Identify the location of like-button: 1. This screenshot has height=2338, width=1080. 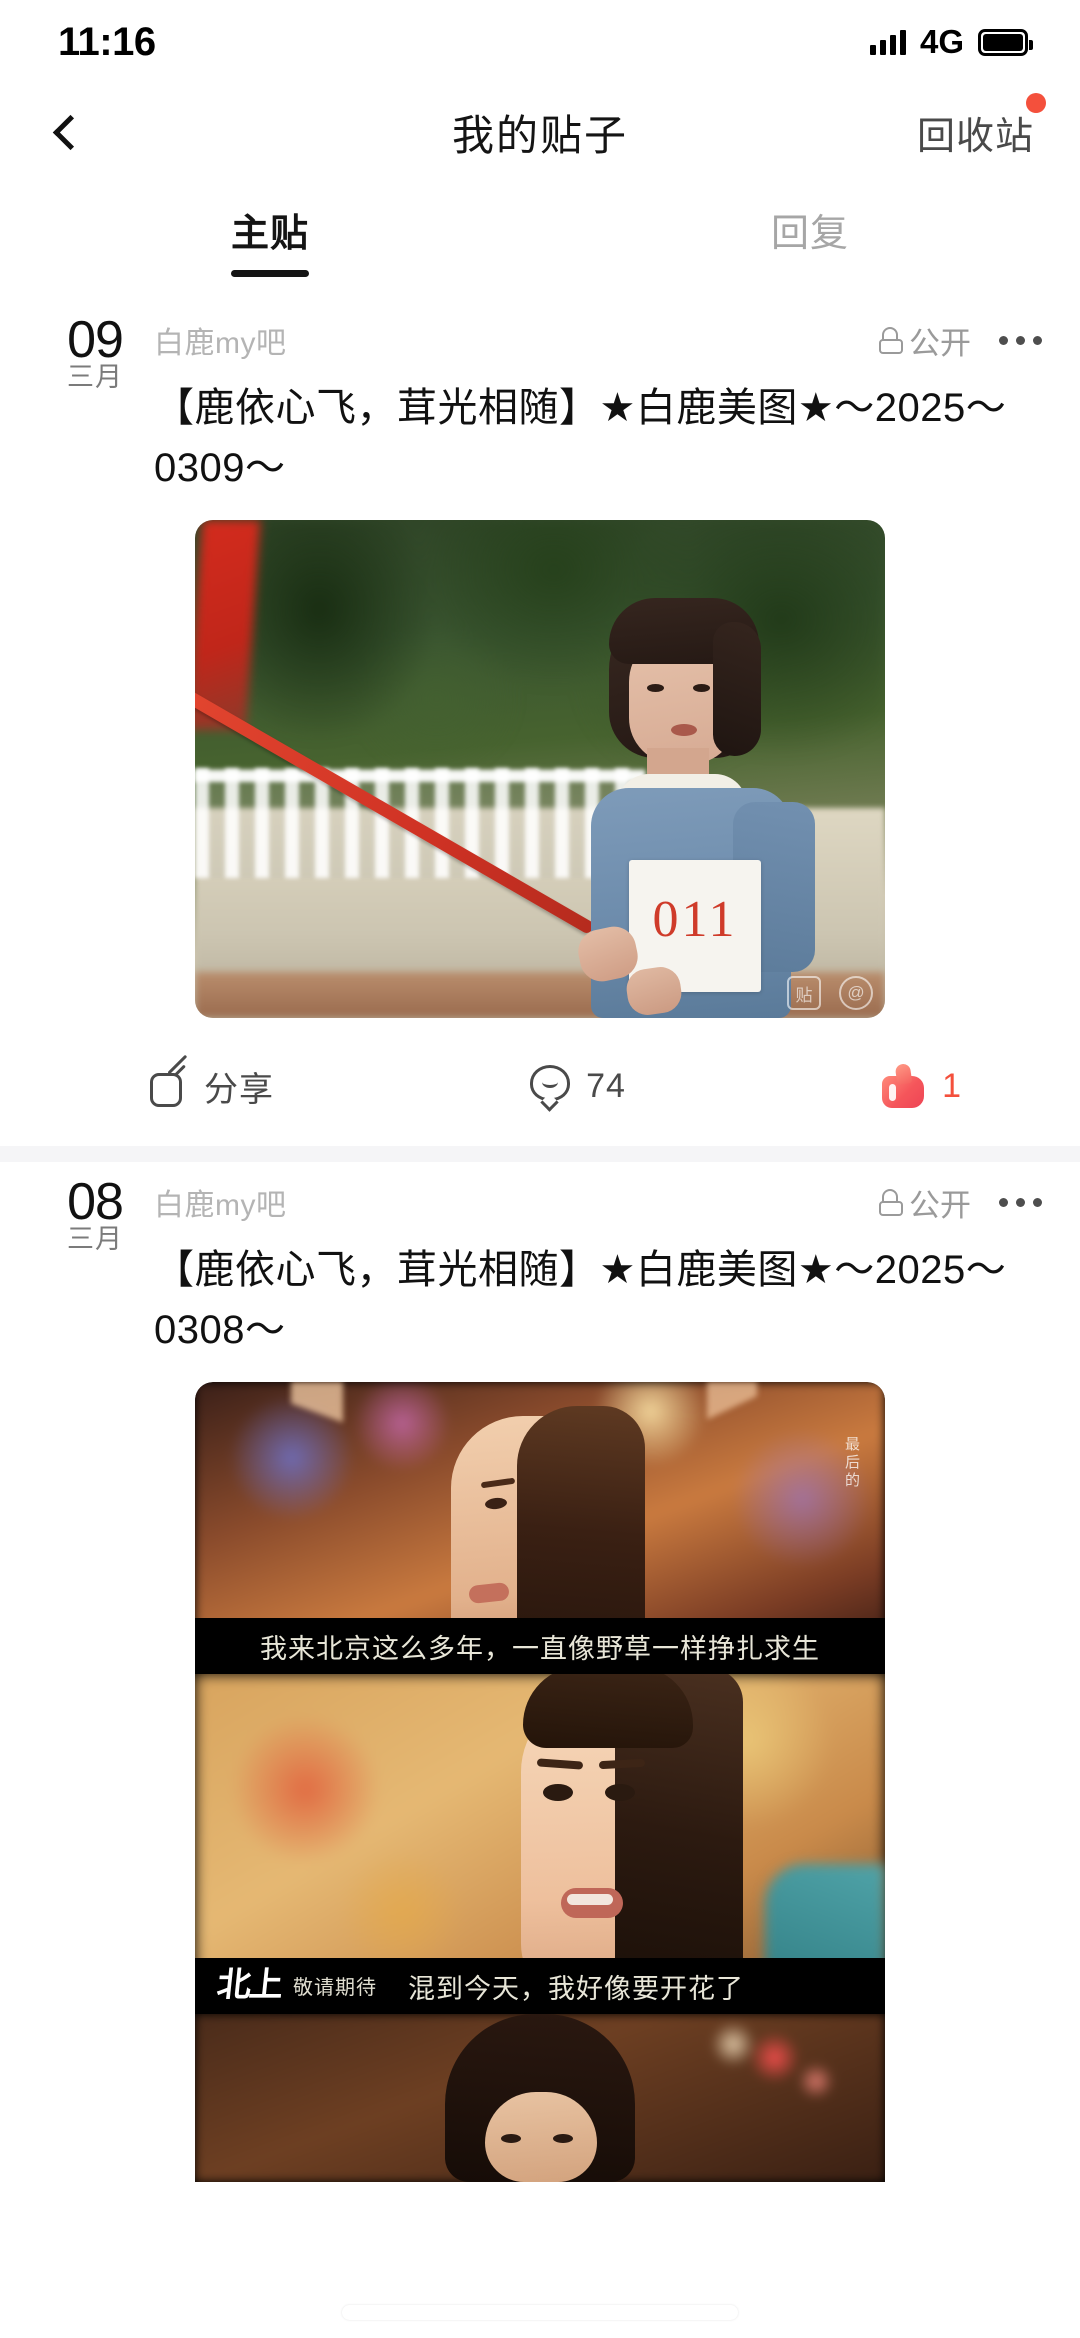
(922, 1085).